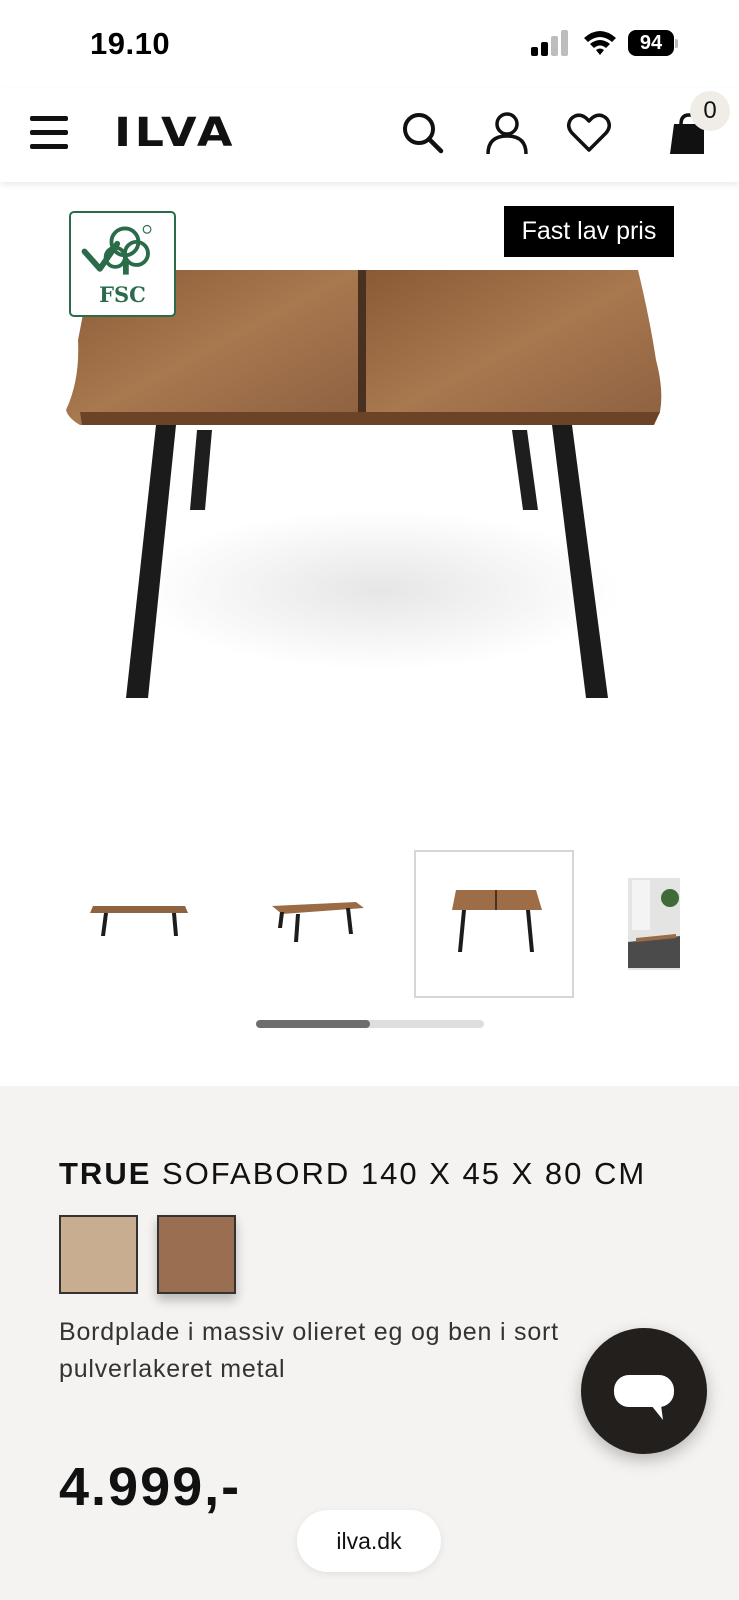 This screenshot has width=739, height=1600. What do you see at coordinates (313, 1024) in the screenshot?
I see `thumbnail-scrollbar-thumb` at bounding box center [313, 1024].